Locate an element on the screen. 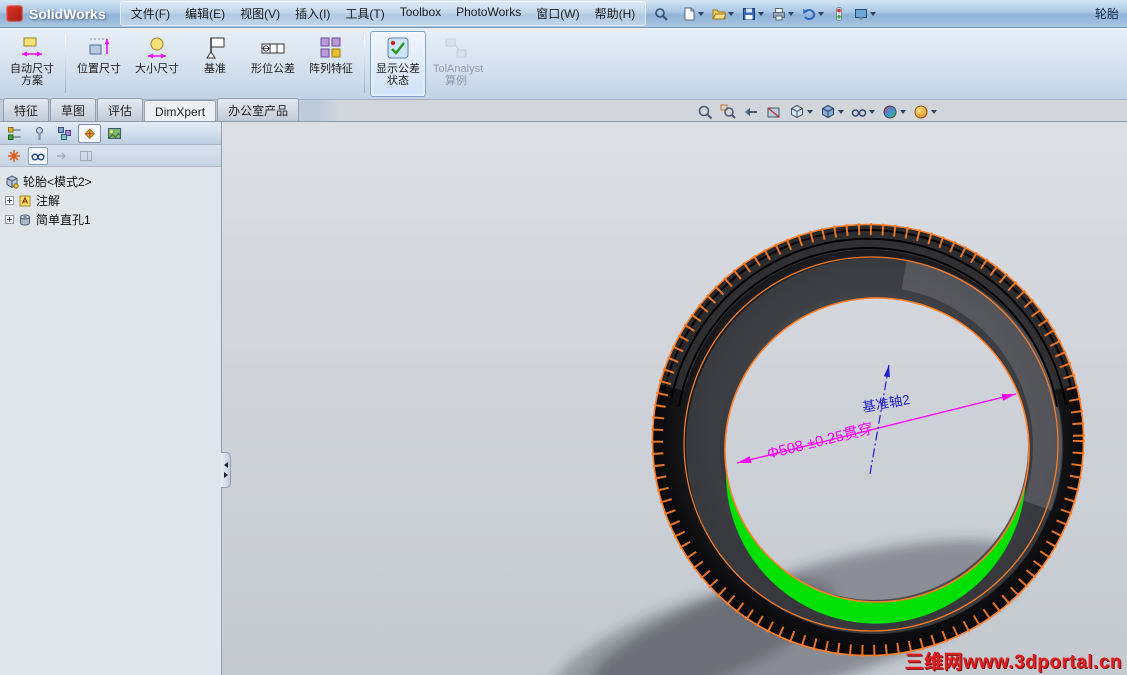 This screenshot has width=1127, height=675. featuremanager-tab is located at coordinates (14, 133).